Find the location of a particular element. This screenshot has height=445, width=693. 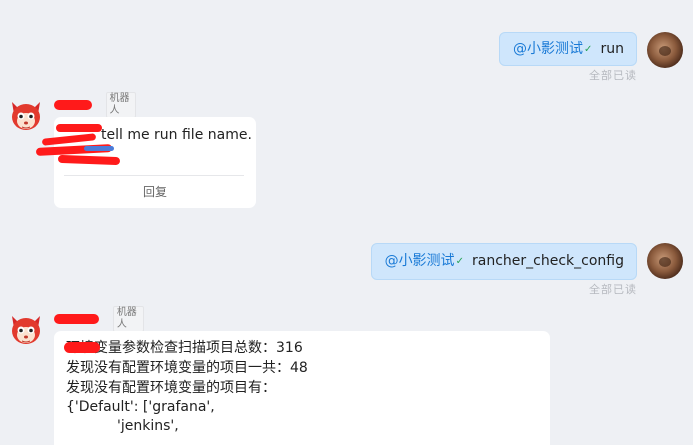

report-line: 发现没有配置环境变量的项目一共：48 is located at coordinates (187, 368).